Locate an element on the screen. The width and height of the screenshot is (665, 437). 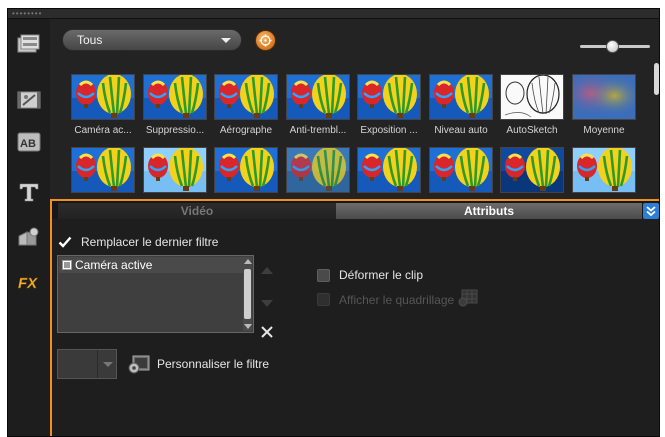
applied-filter-list: Caméra active is located at coordinates (155, 294).